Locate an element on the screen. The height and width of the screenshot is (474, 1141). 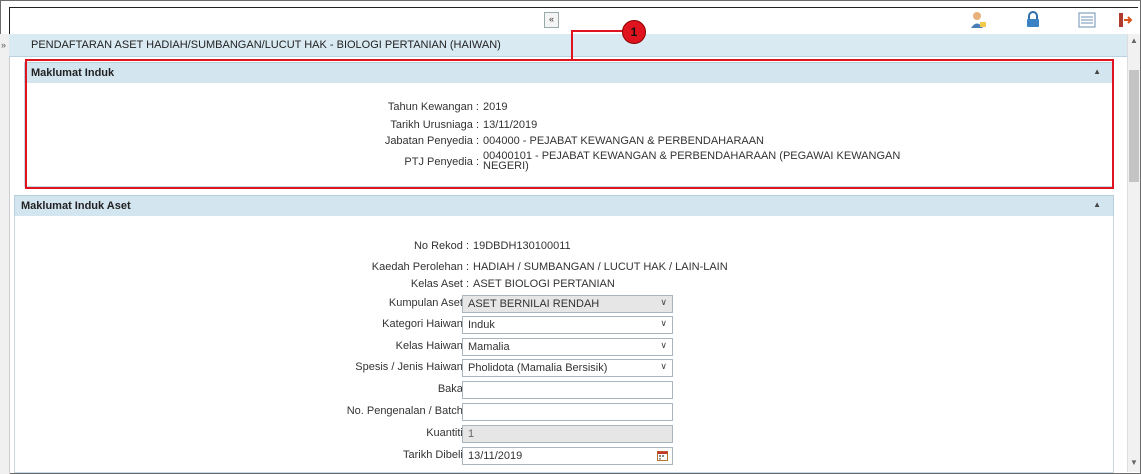
spesis-haiwan-select: Pholidota (Mamalia Bersisik) ∨ is located at coordinates (567, 368).